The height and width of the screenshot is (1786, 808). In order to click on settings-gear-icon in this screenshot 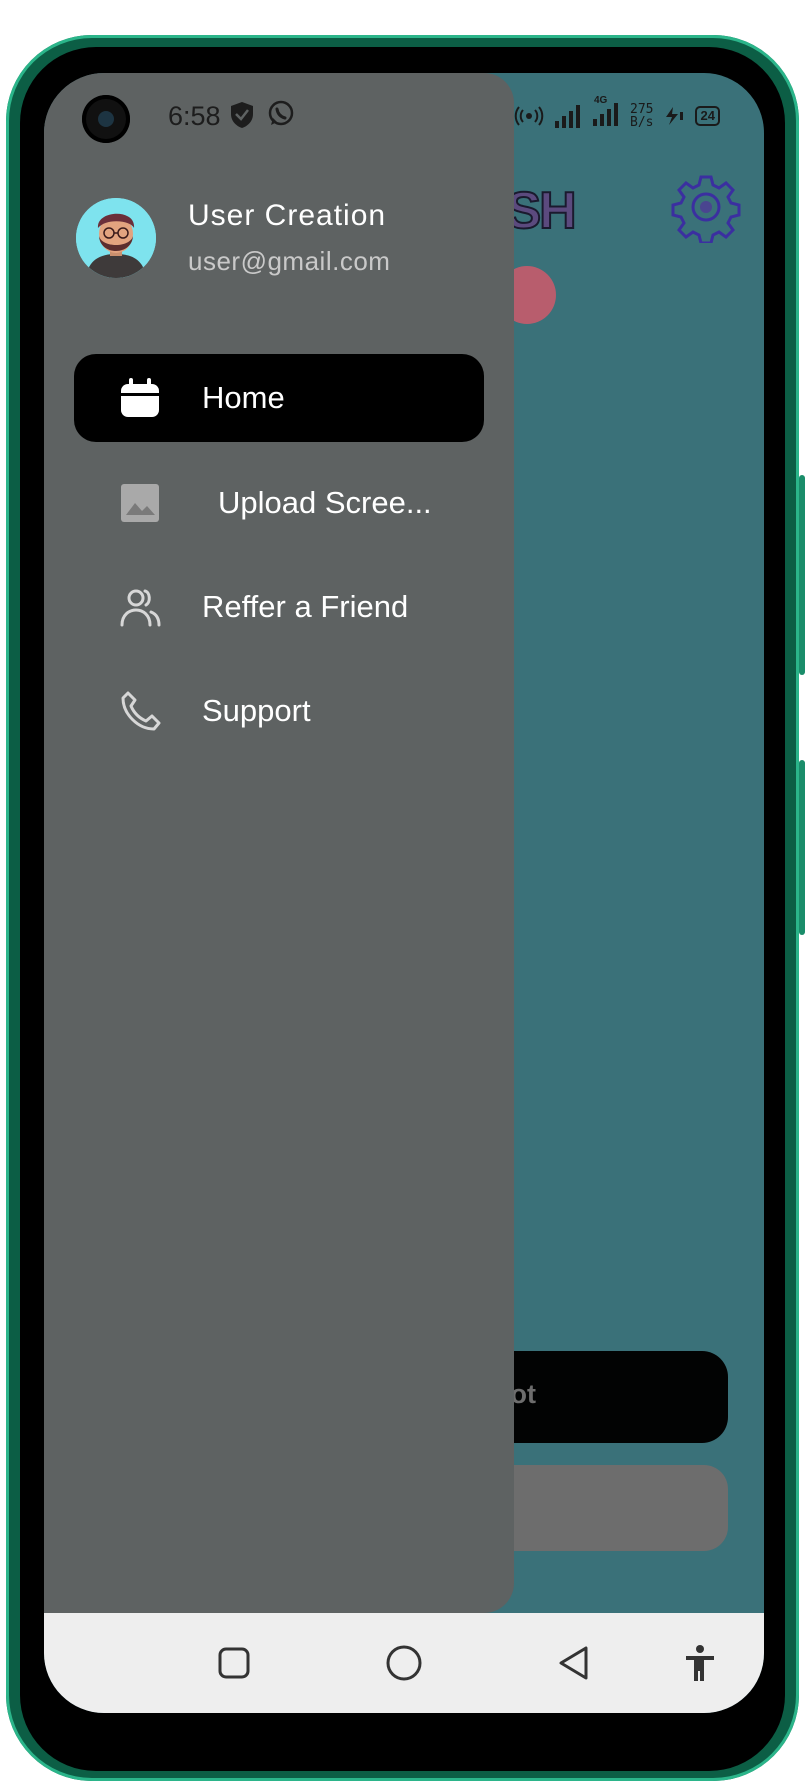, I will do `click(706, 207)`.